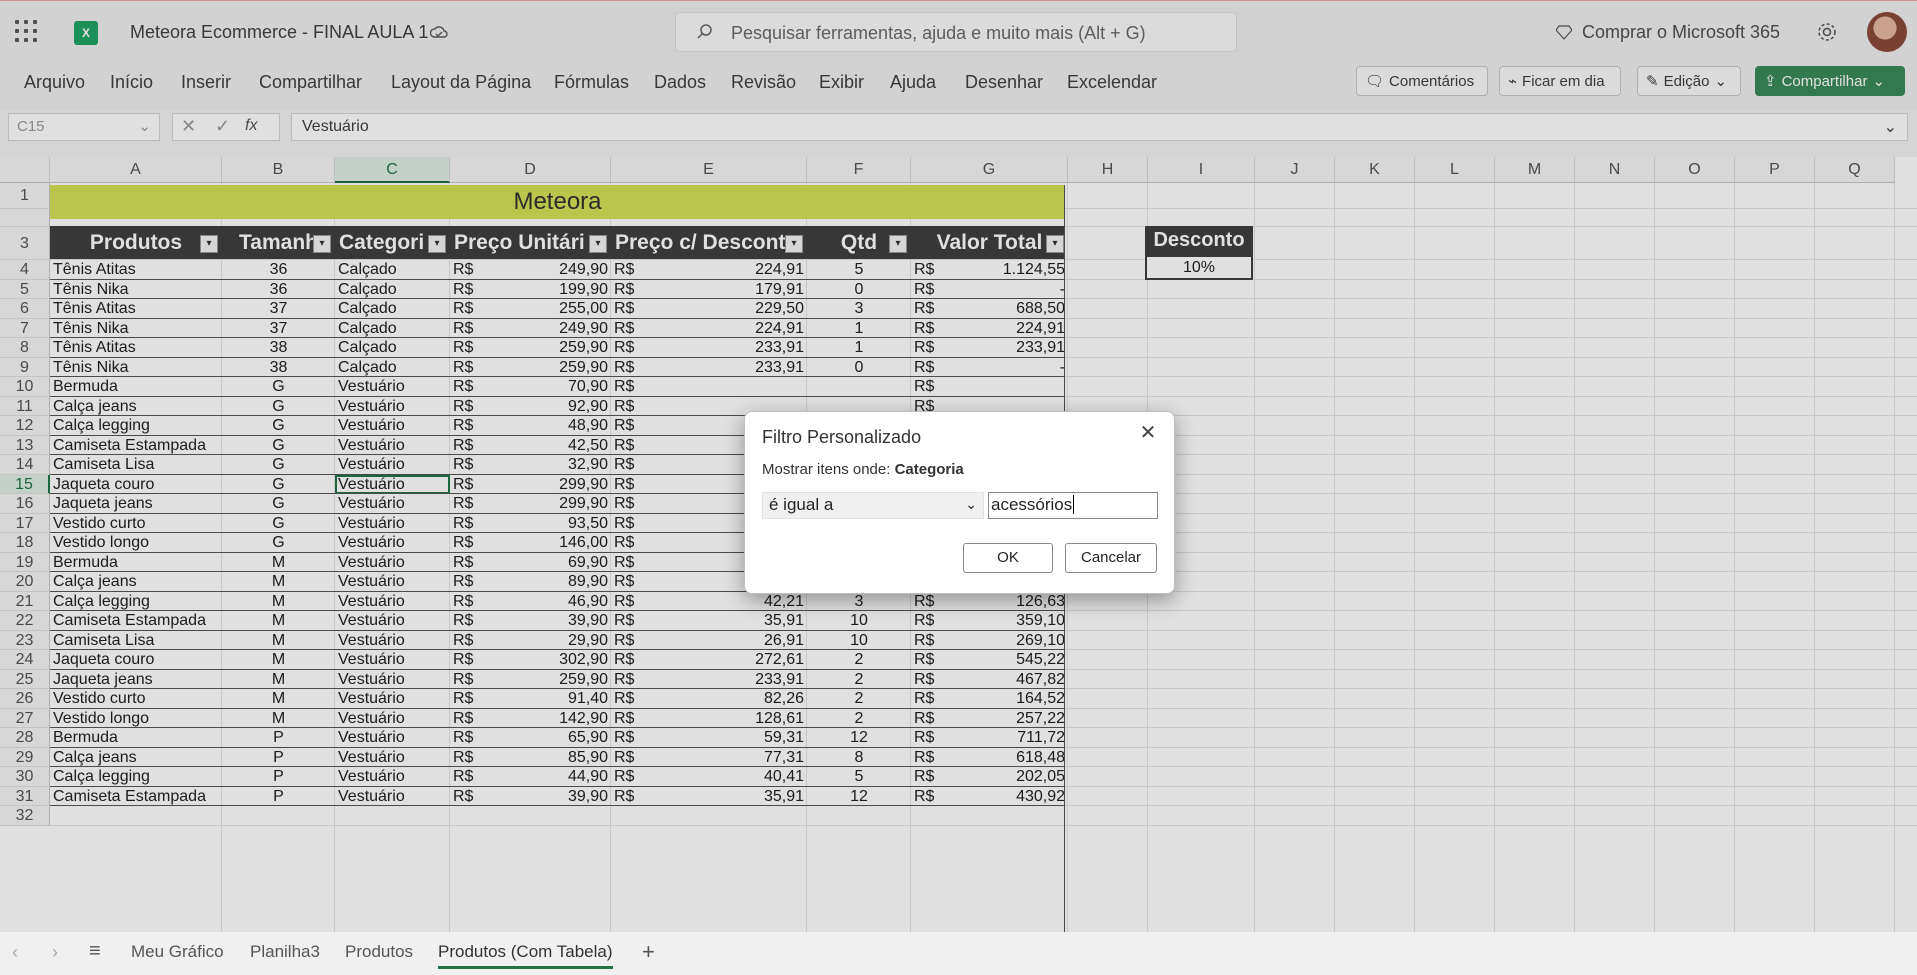 Image resolution: width=1917 pixels, height=975 pixels. I want to click on close-icon: ✕, so click(1148, 433).